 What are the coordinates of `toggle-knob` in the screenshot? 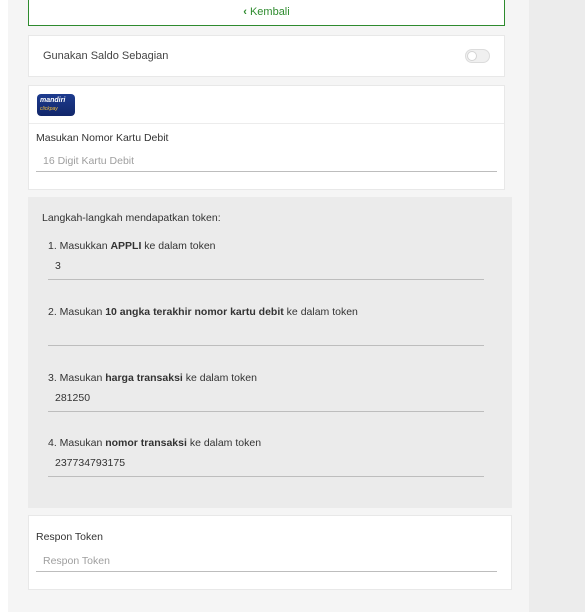 It's located at (472, 56).